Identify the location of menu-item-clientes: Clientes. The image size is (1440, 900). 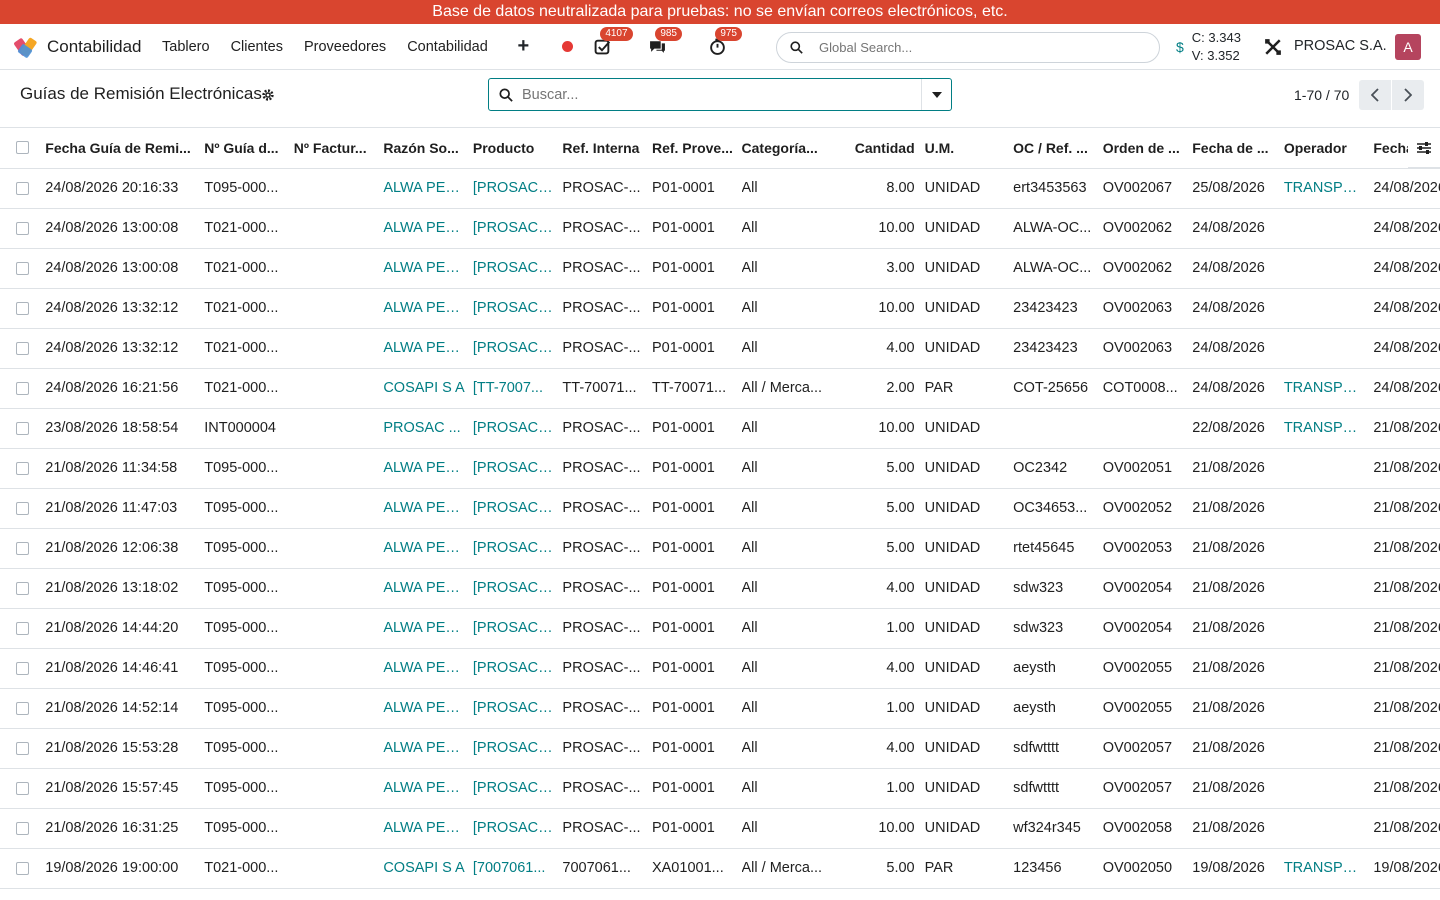
(256, 47).